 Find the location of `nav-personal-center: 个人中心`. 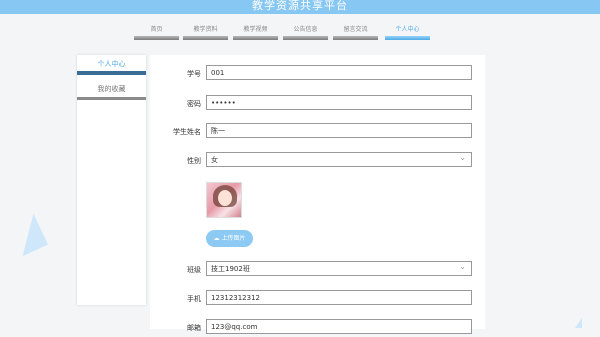

nav-personal-center: 个人中心 is located at coordinates (407, 33).